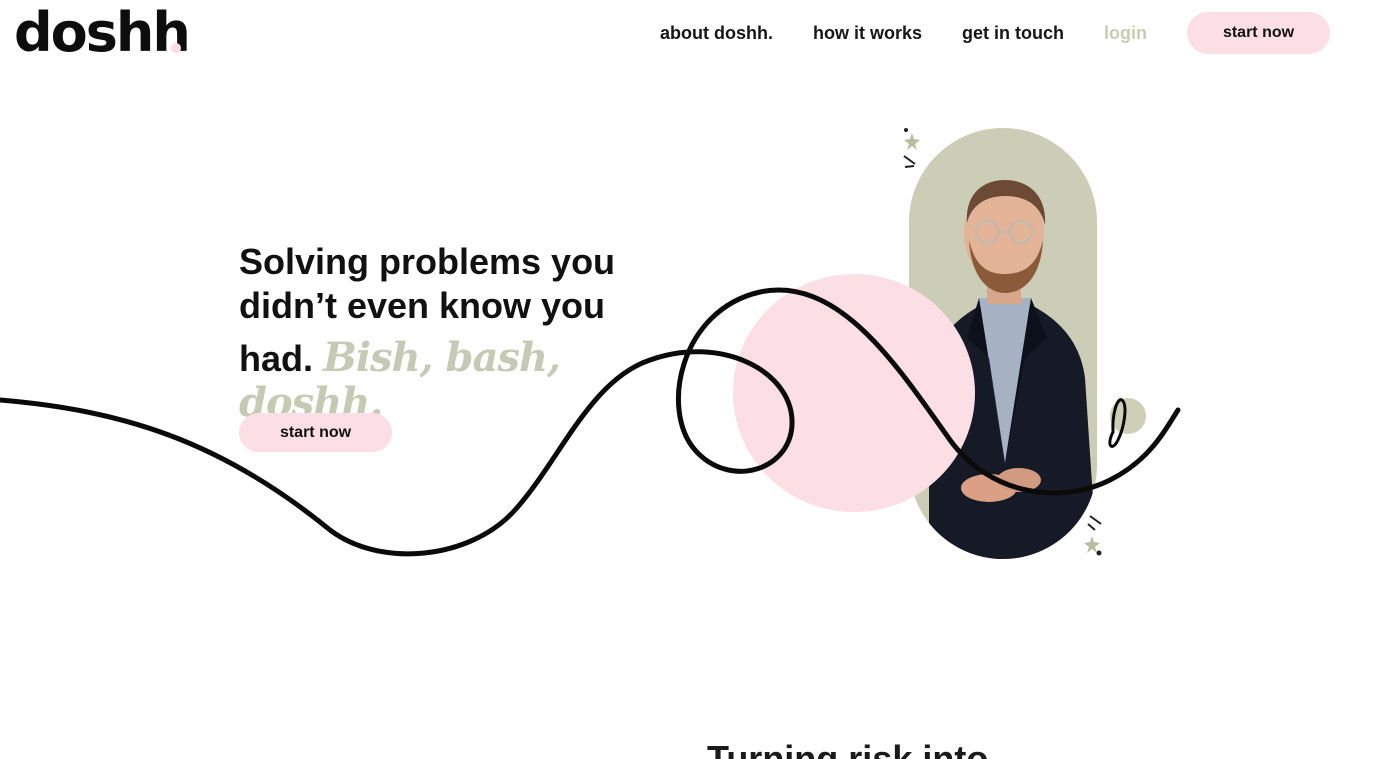  I want to click on nav-how-it-works: how it works, so click(867, 33).